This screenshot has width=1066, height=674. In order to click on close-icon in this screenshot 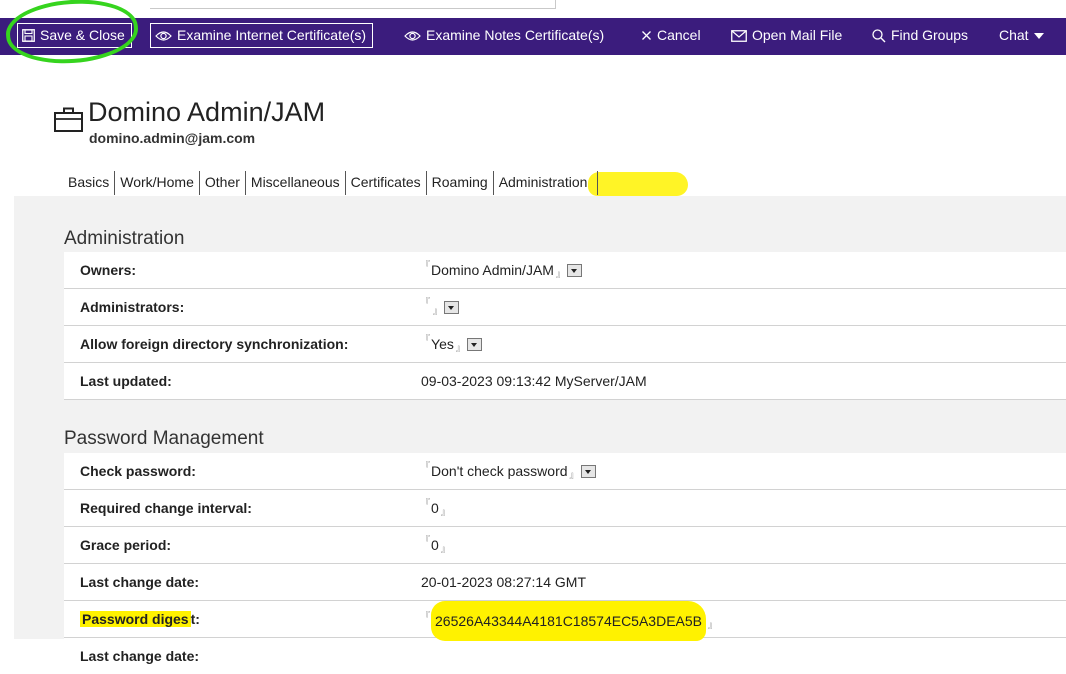, I will do `click(646, 35)`.